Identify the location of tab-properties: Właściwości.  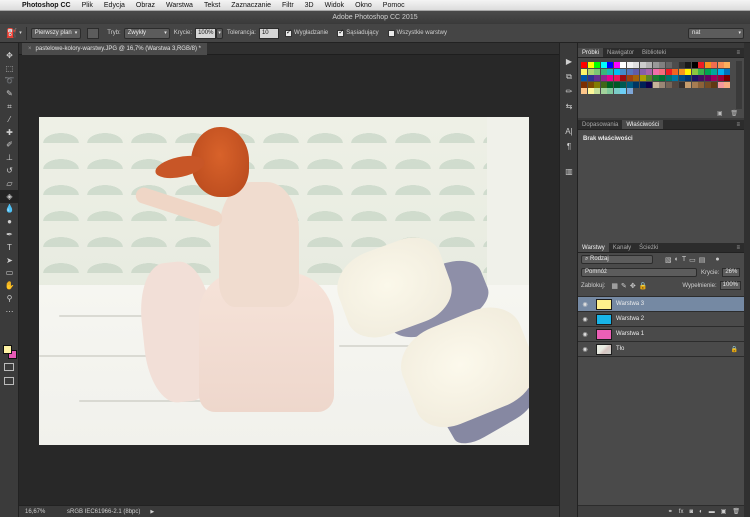
(643, 124).